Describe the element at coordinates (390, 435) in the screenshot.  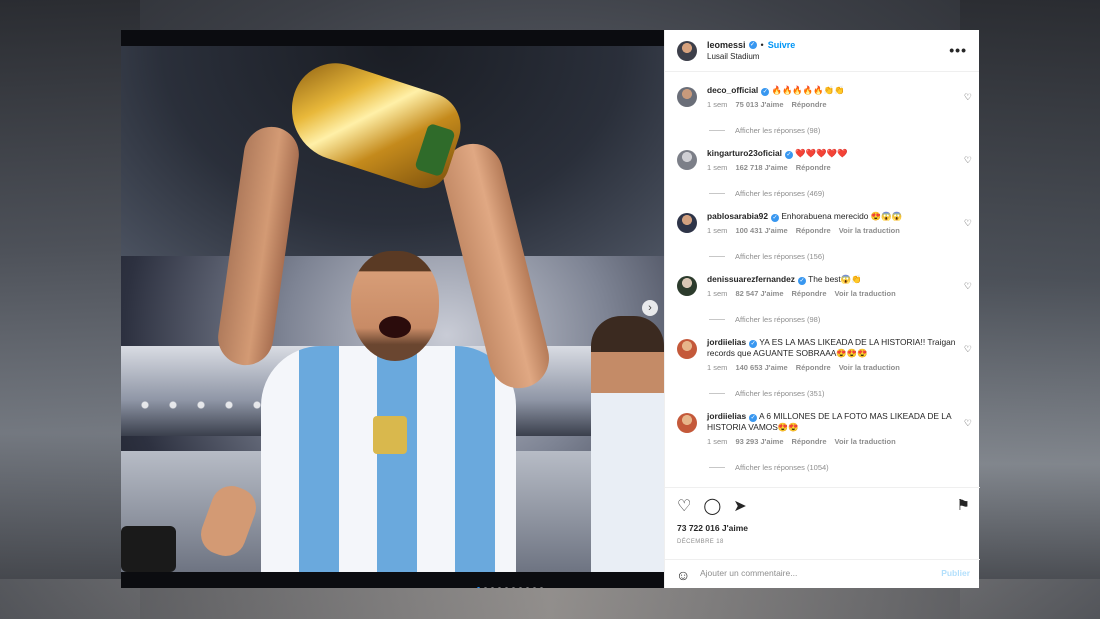
I see `jersey-badge` at that location.